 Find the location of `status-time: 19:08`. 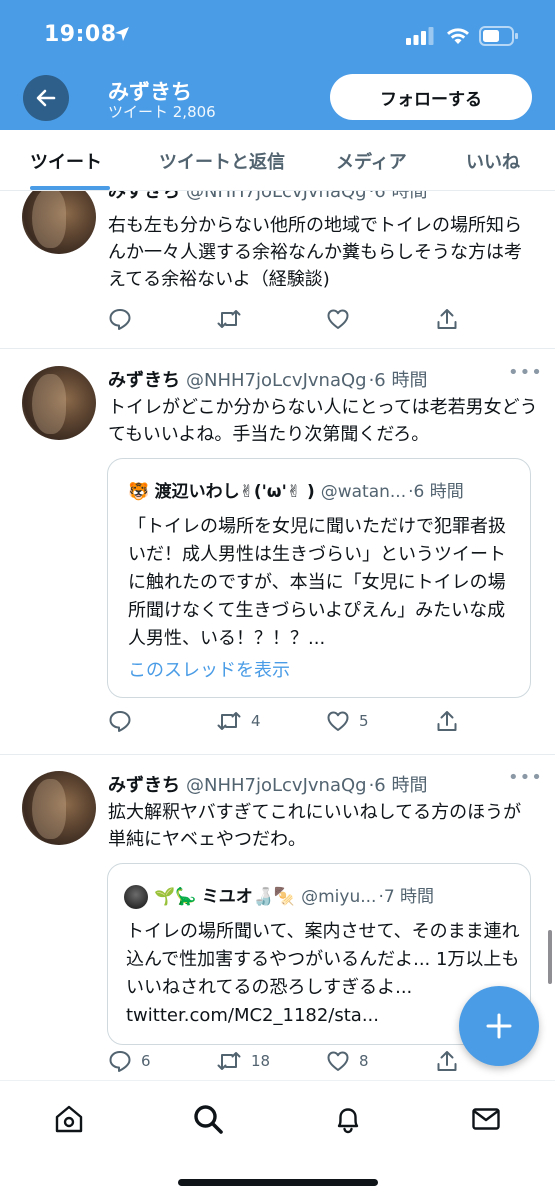

status-time: 19:08 is located at coordinates (80, 34).